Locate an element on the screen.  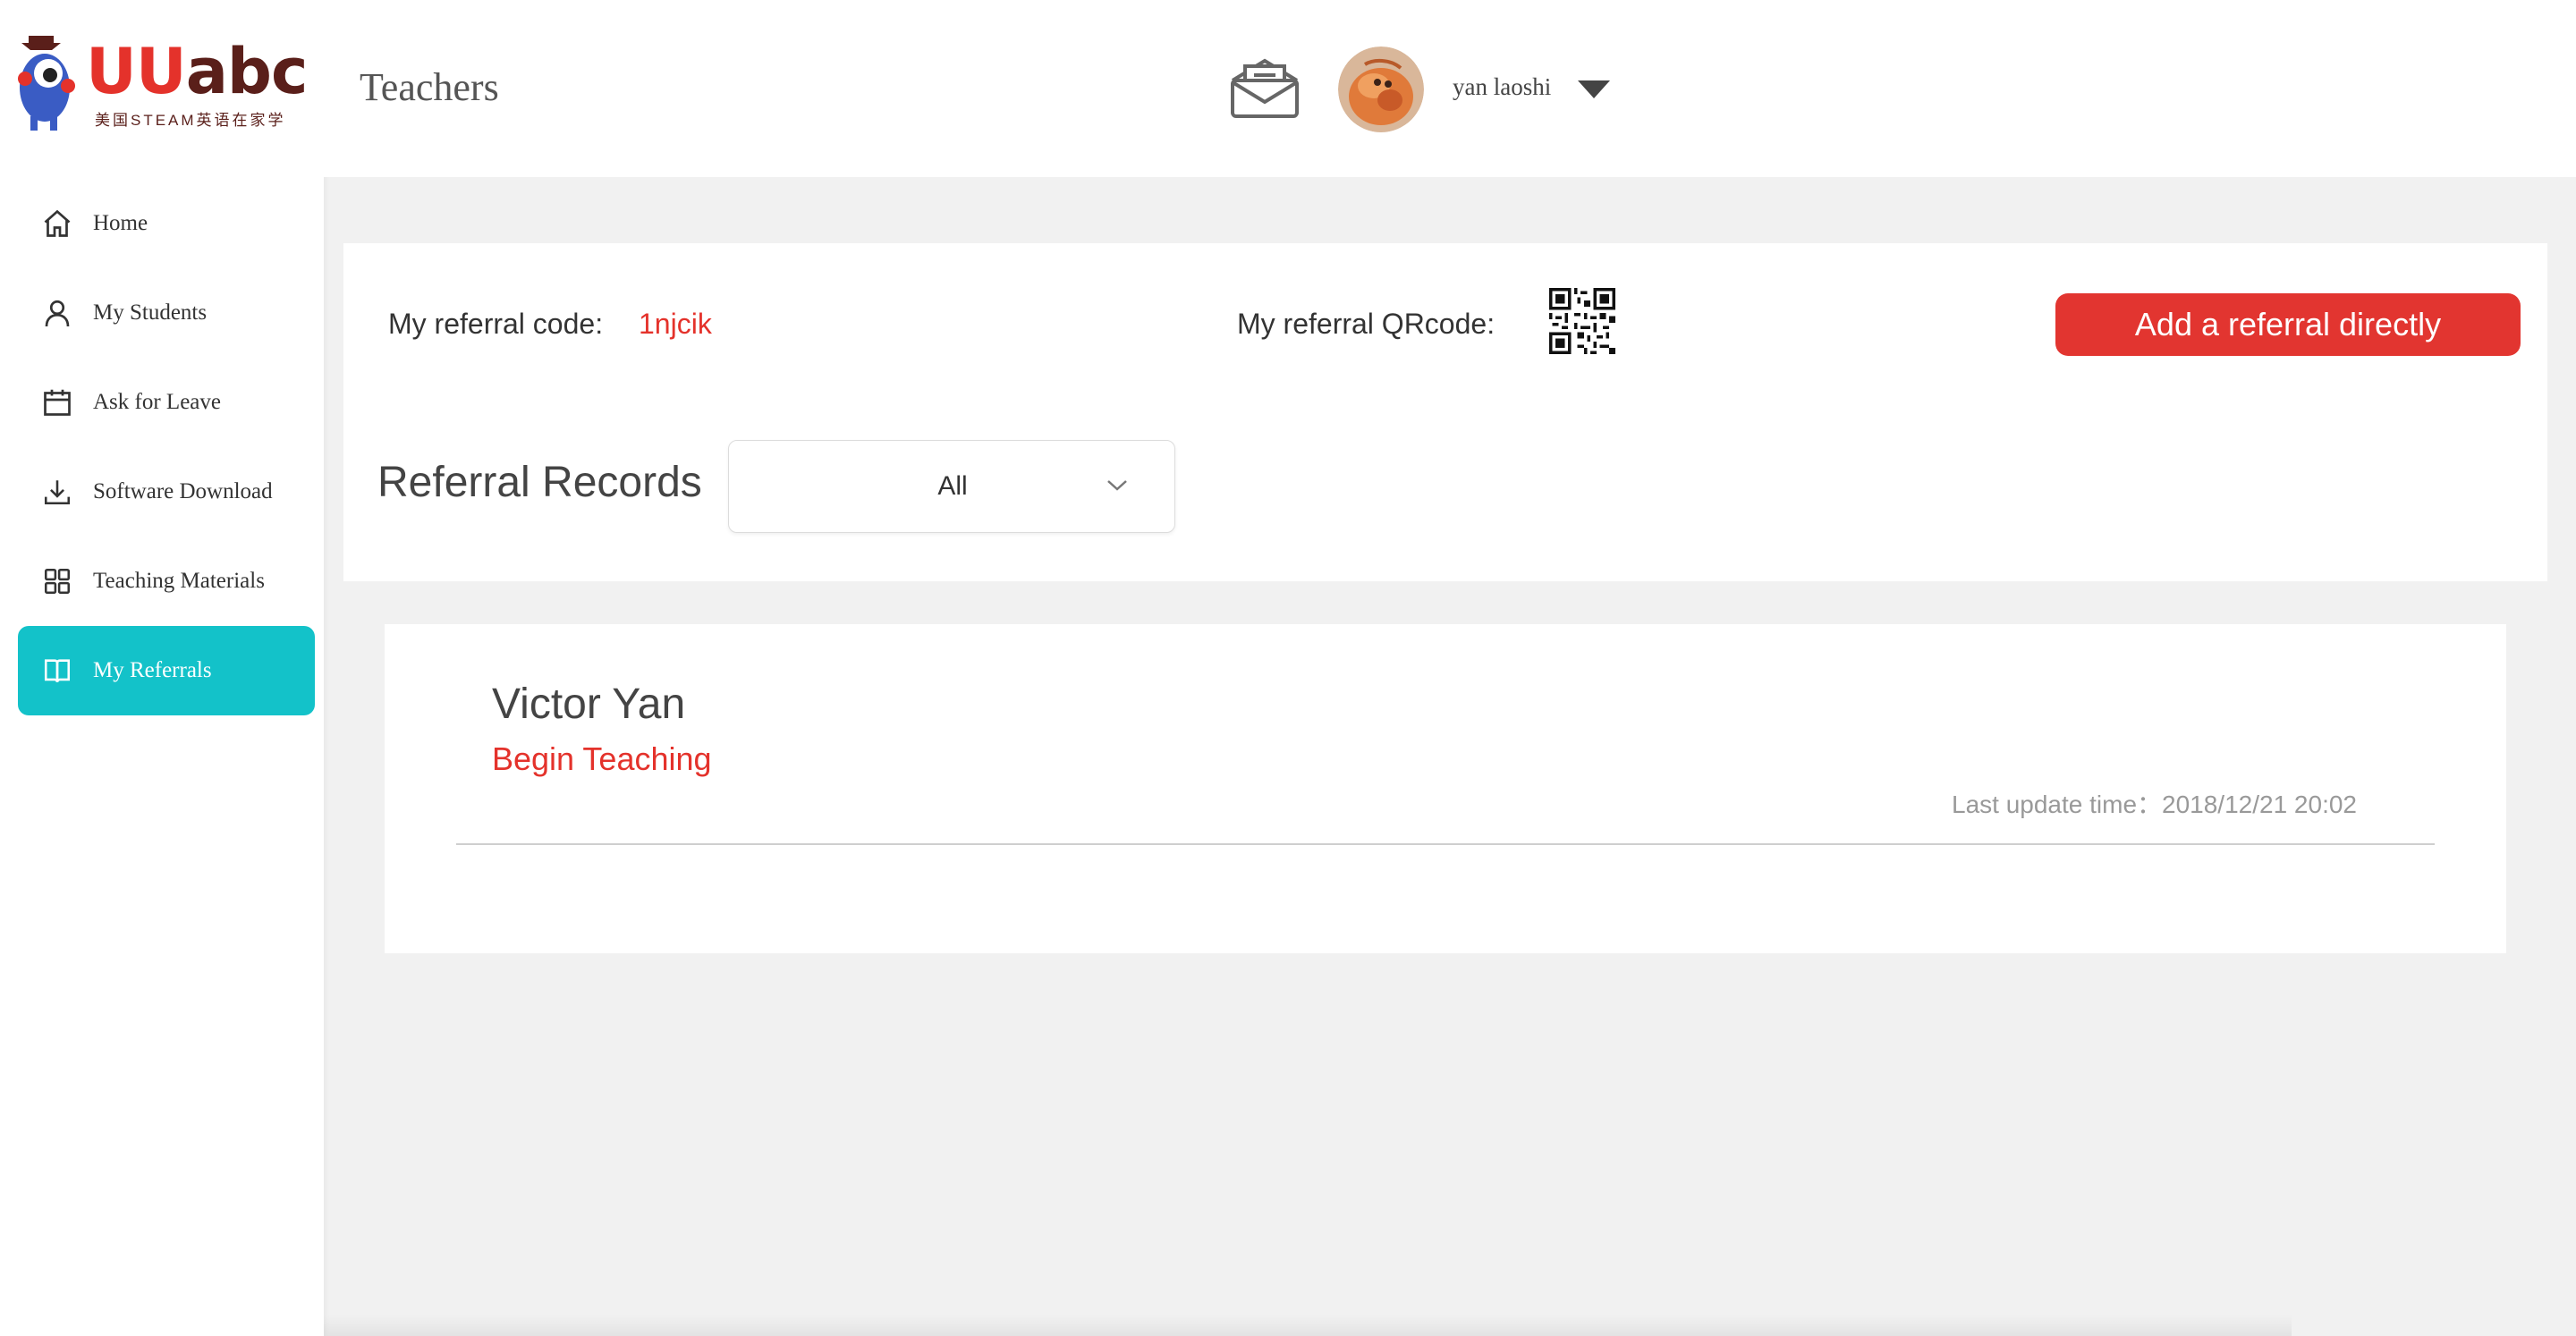
sidebar-item-label: Software Download is located at coordinates (183, 491).